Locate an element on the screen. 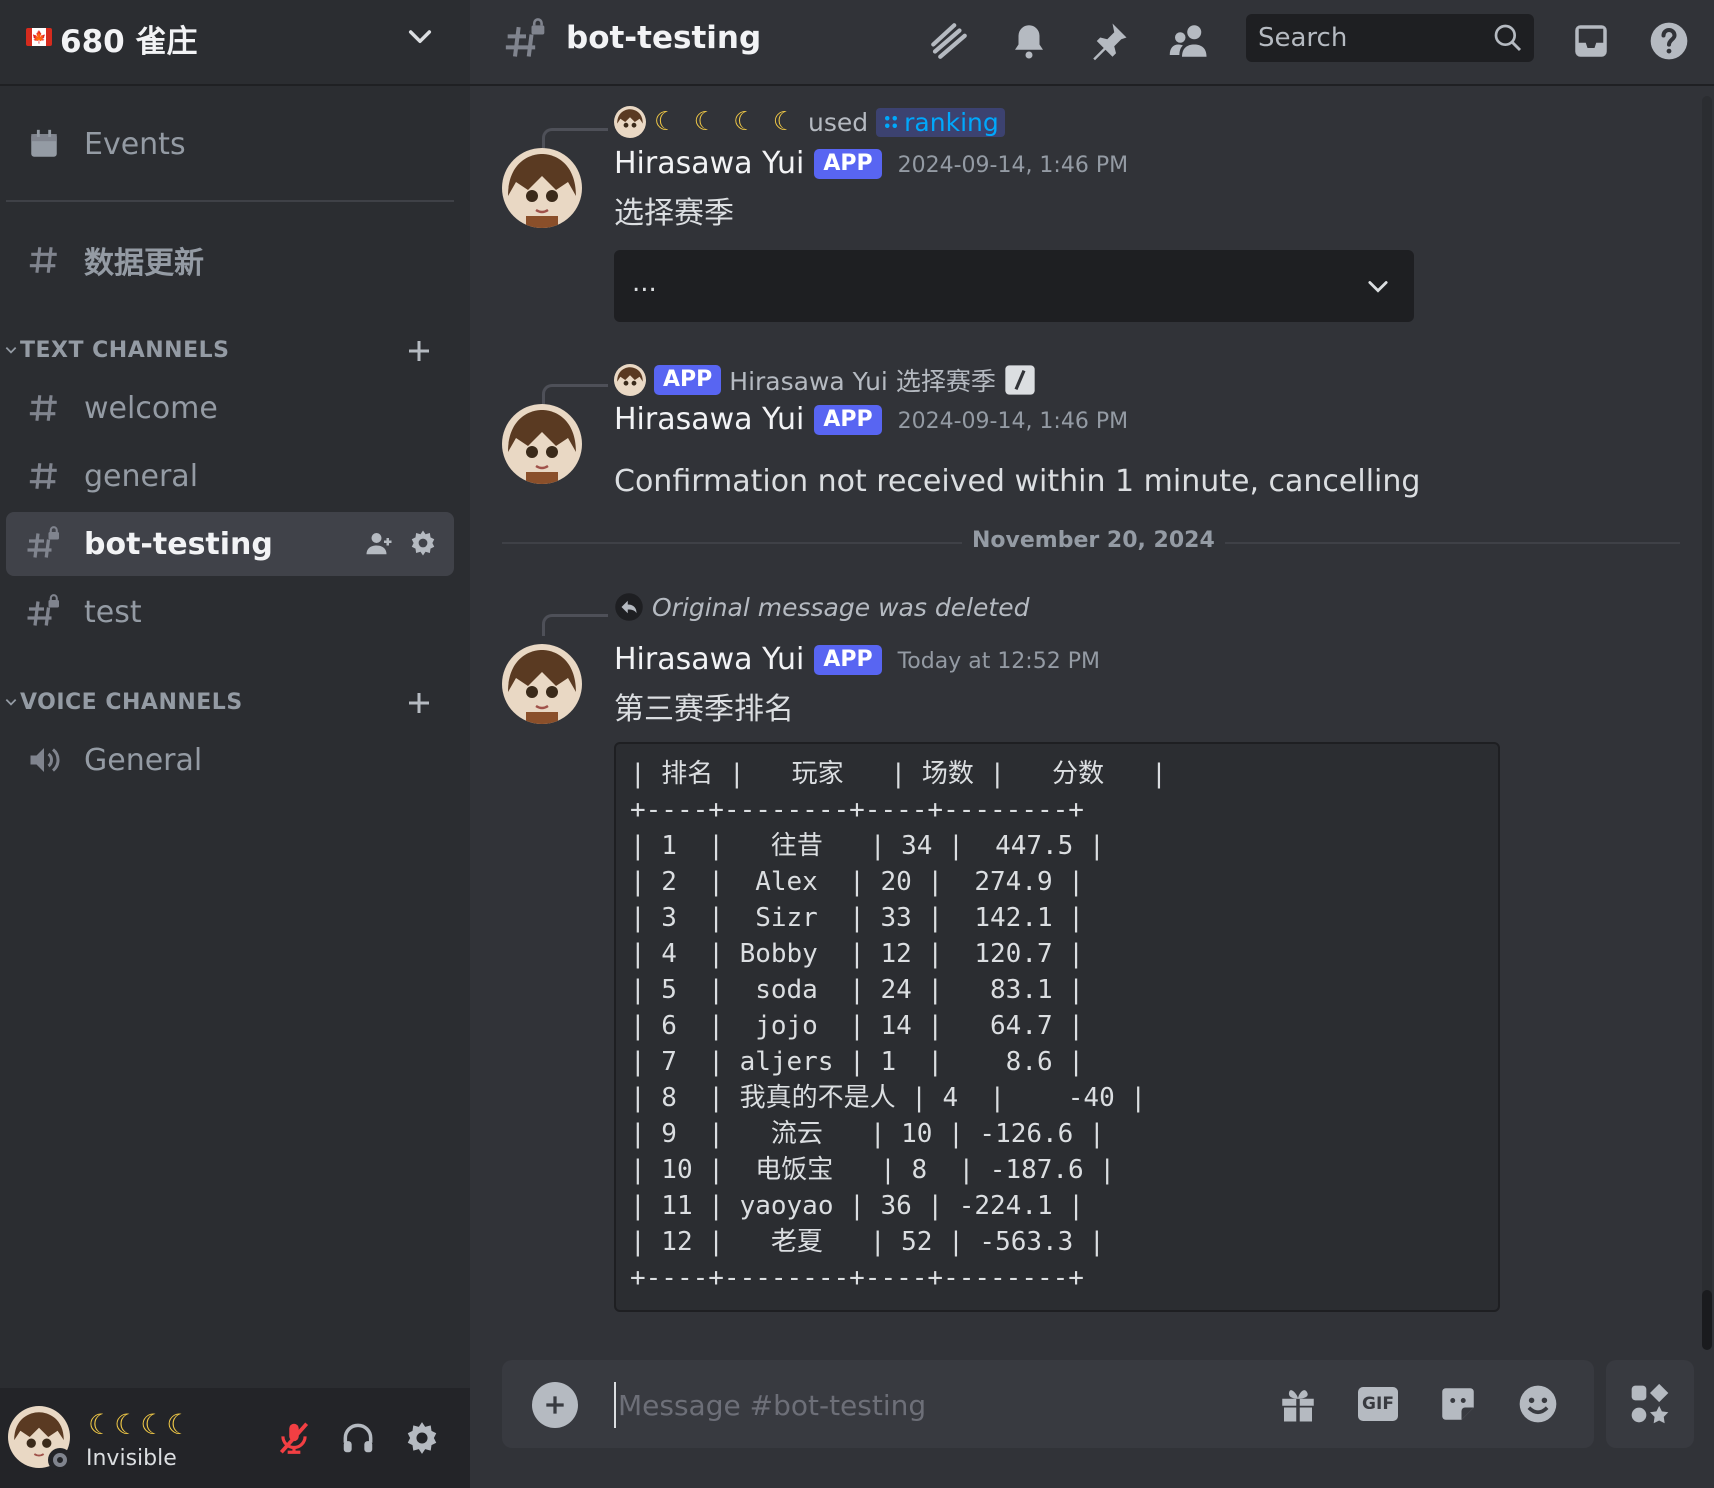  category-voice-channels: VOICE CHANNELS is located at coordinates (235, 702).